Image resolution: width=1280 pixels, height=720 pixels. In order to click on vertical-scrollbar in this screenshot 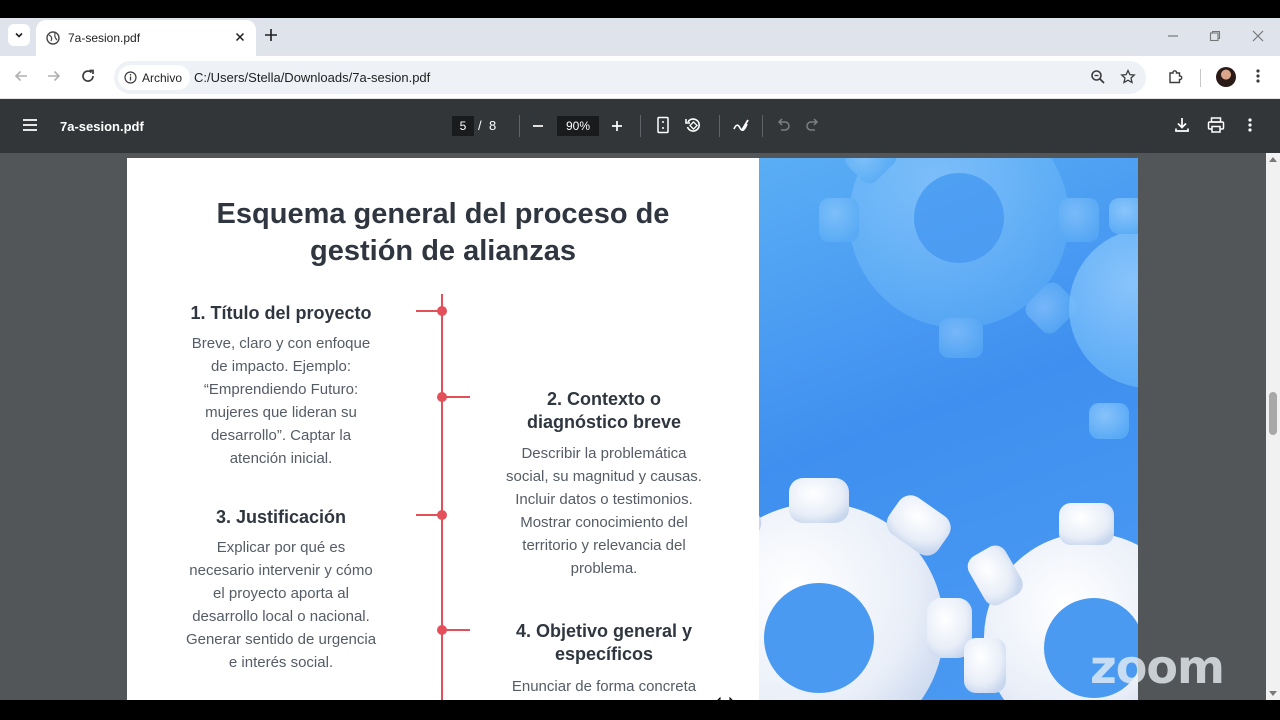, I will do `click(1273, 426)`.